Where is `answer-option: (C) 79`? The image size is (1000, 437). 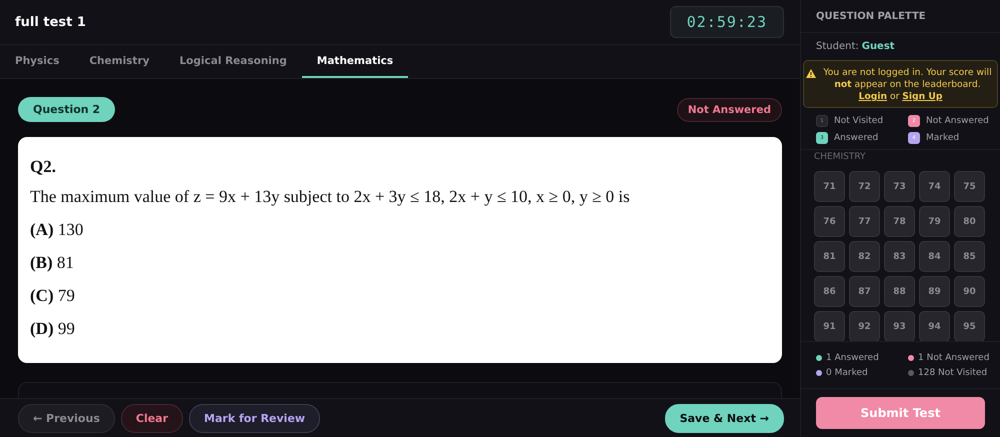 answer-option: (C) 79 is located at coordinates (400, 296).